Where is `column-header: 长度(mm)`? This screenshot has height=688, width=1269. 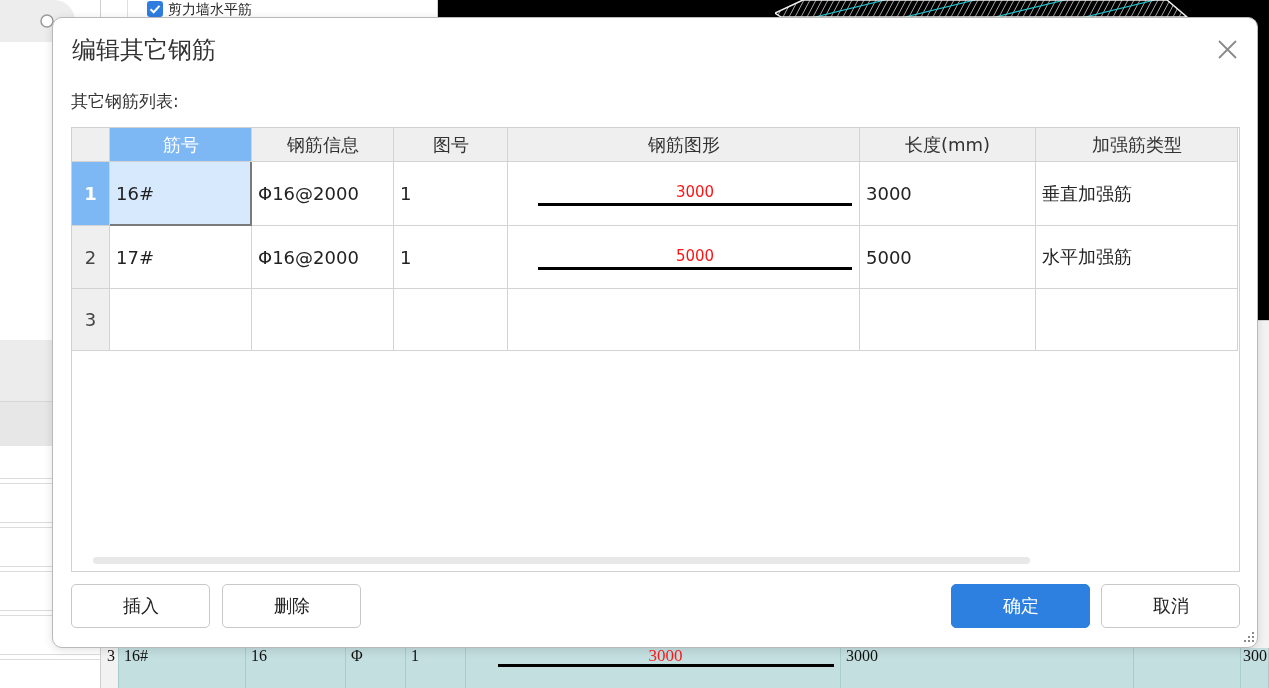 column-header: 长度(mm) is located at coordinates (948, 145).